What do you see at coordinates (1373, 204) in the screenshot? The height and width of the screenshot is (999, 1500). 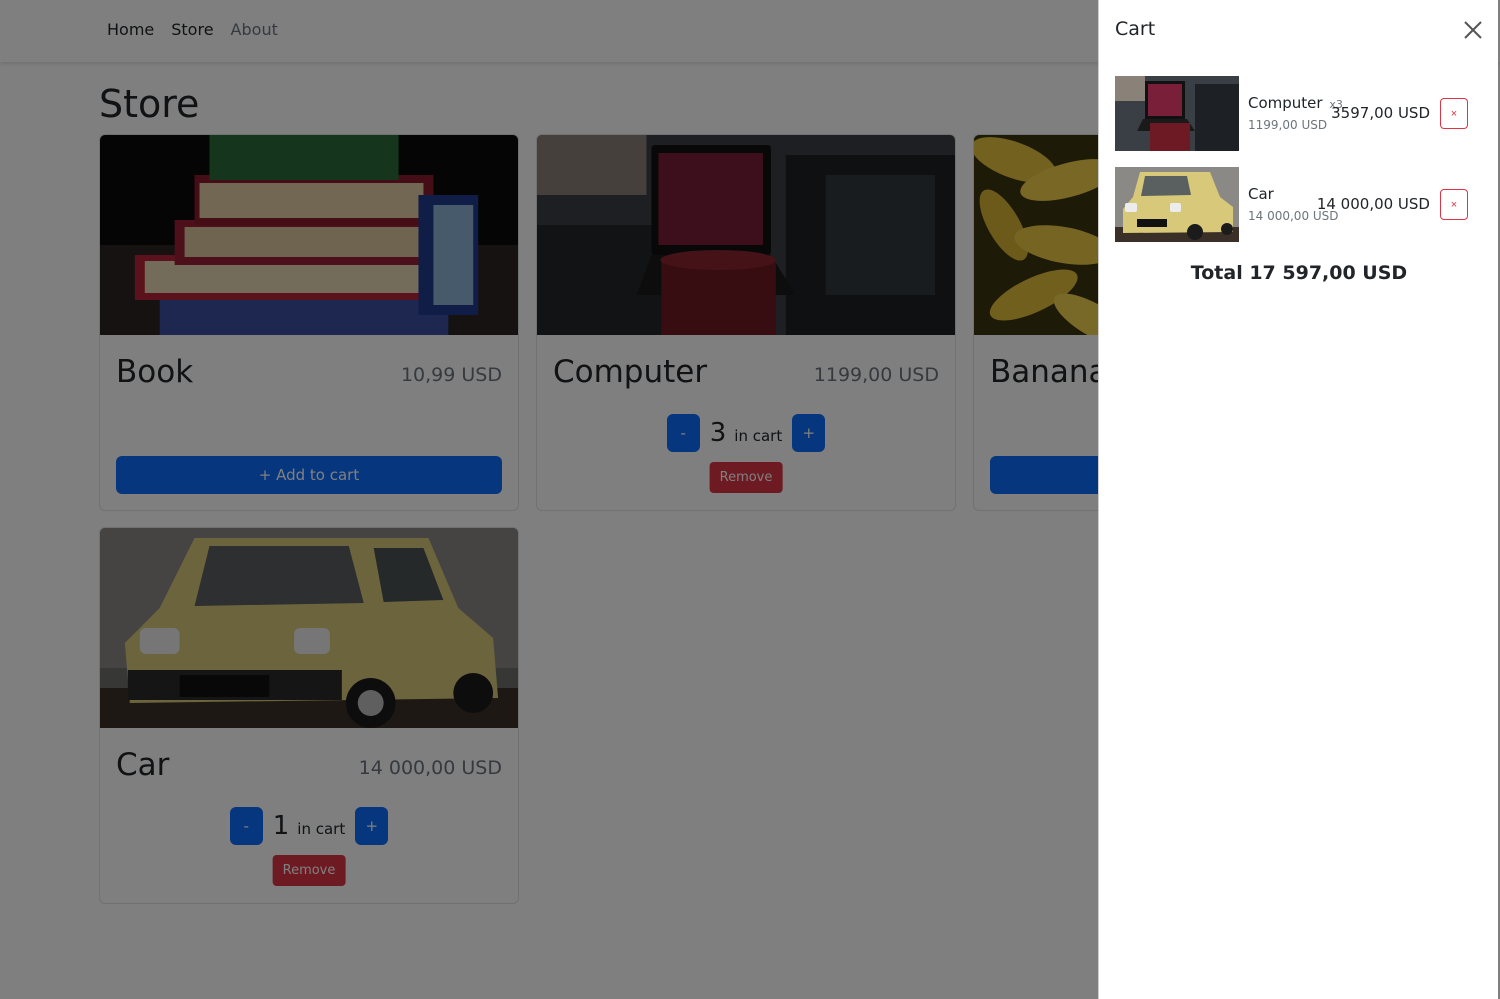 I see `cart-item-line-total: 14 000,00 USD` at bounding box center [1373, 204].